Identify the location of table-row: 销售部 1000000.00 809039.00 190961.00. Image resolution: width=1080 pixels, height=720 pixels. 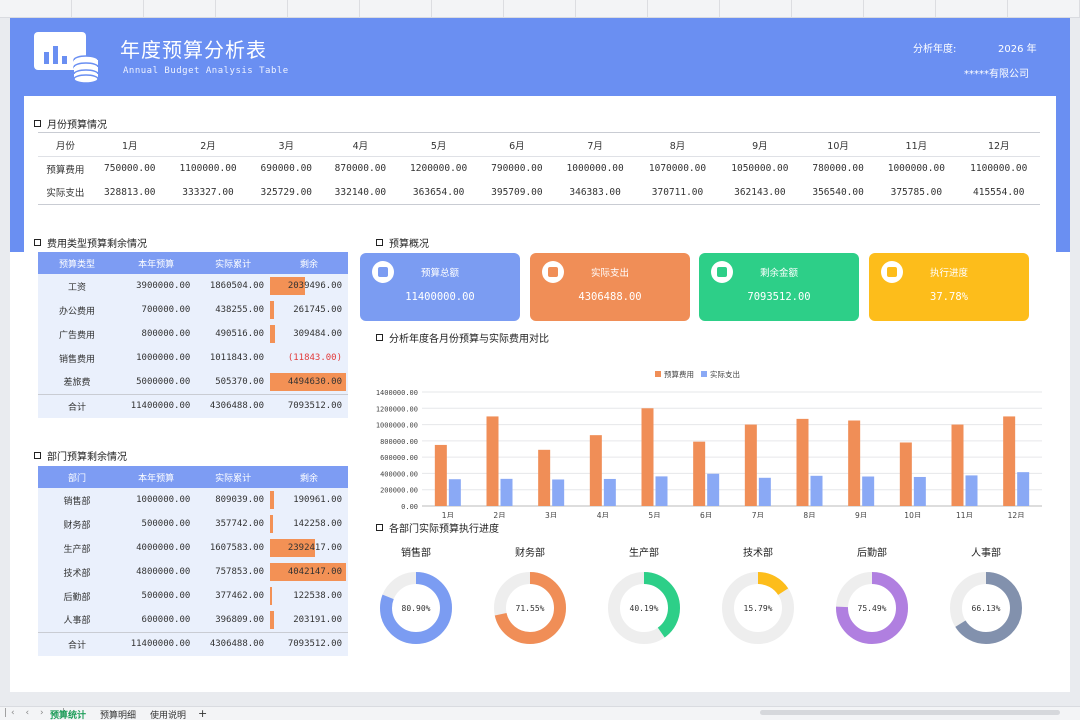
(193, 500).